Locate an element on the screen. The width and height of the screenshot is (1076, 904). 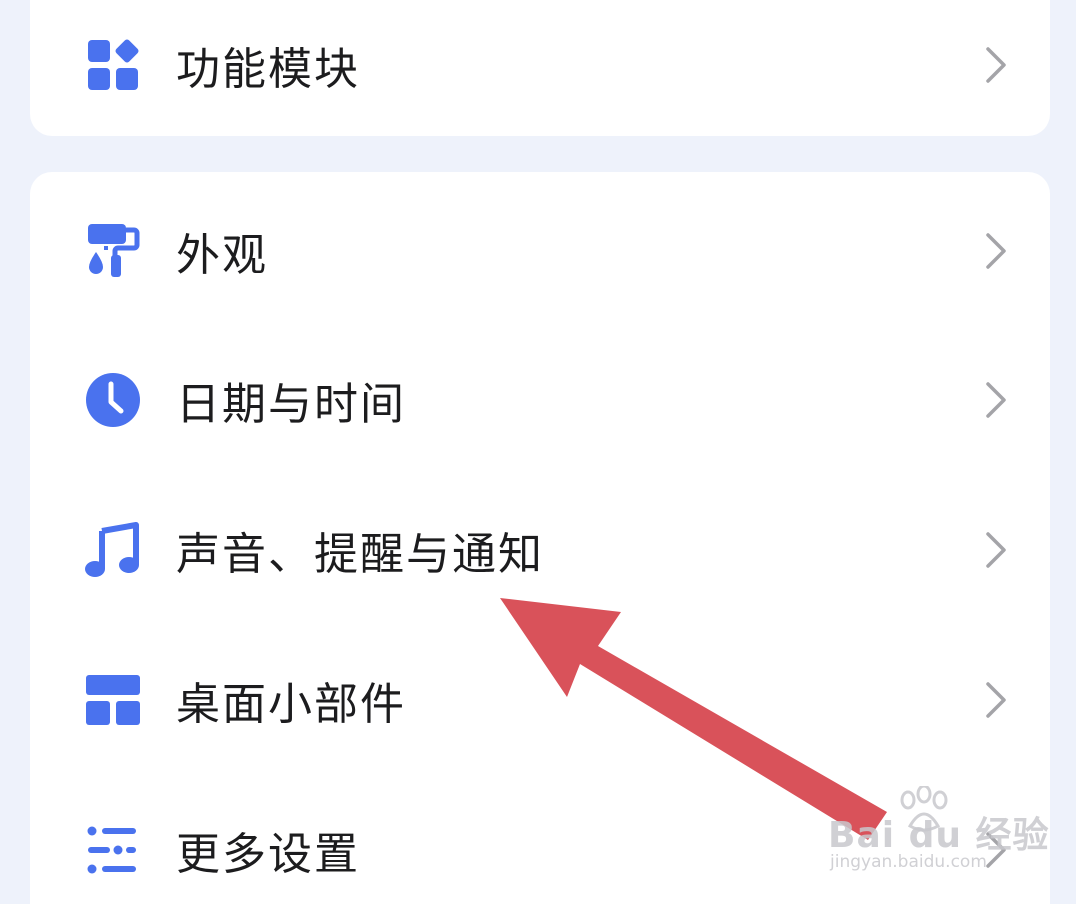
menu-item-label: 外观 is located at coordinates (222, 255).